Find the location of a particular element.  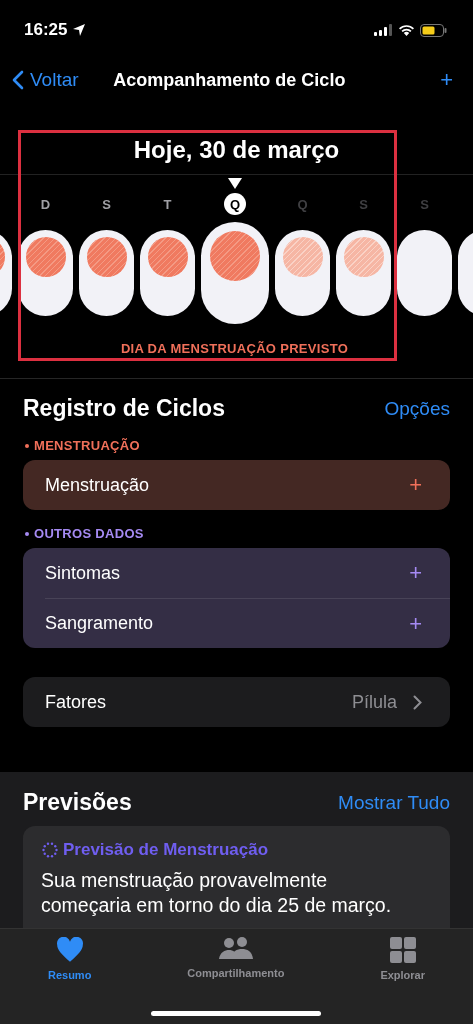

options-link: Opções is located at coordinates (417, 408).